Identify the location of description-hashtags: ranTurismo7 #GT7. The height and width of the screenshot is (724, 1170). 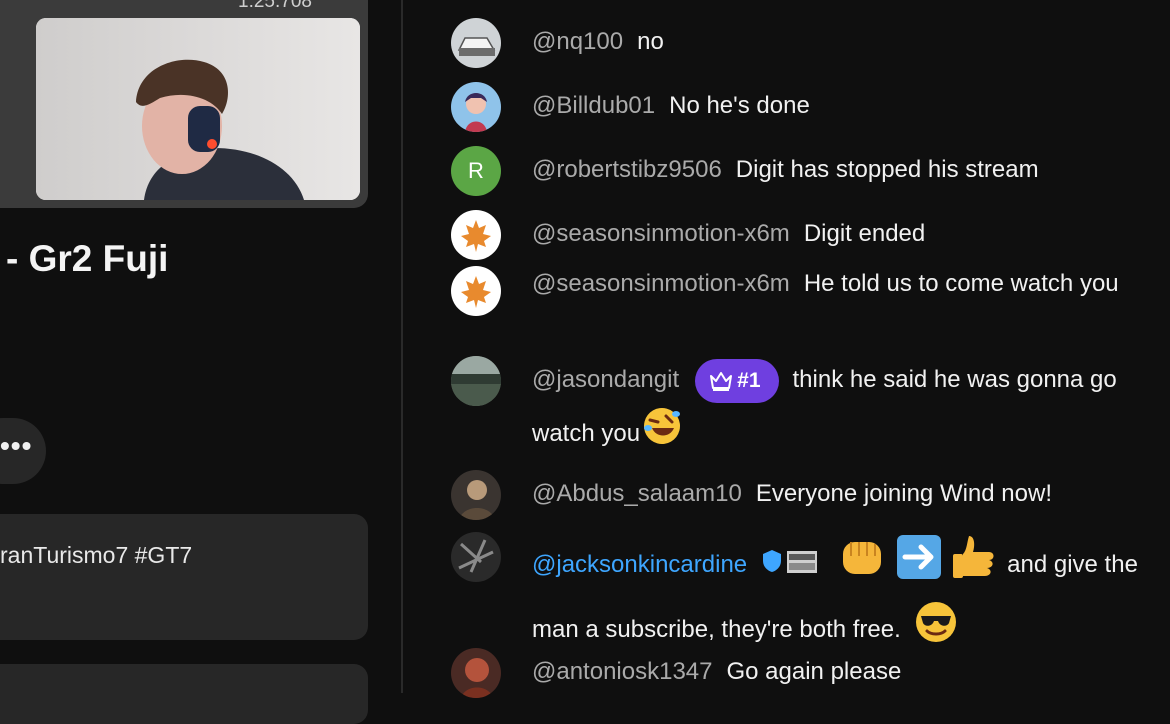
(96, 555).